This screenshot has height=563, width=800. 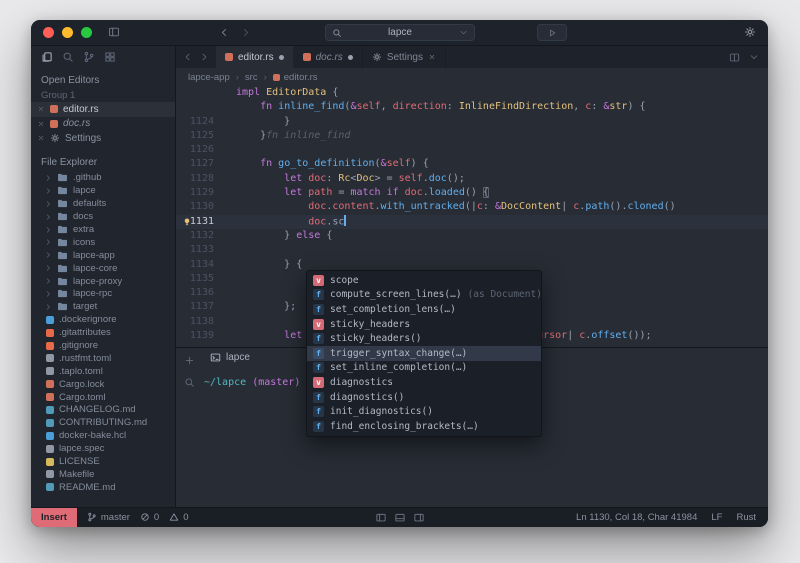 I want to click on tree-file-cargo-toml: Cargo.toml, so click(x=103, y=397).